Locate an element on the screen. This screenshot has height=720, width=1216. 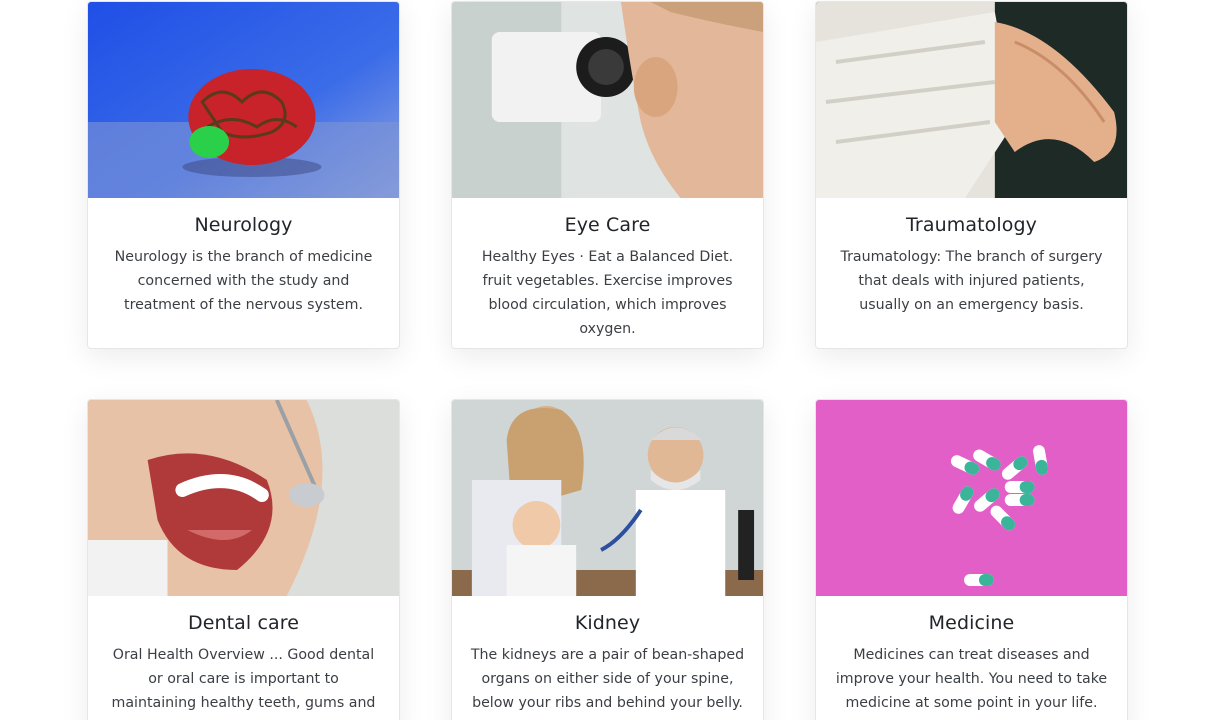
card-title: Traumatology is located at coordinates (971, 225).